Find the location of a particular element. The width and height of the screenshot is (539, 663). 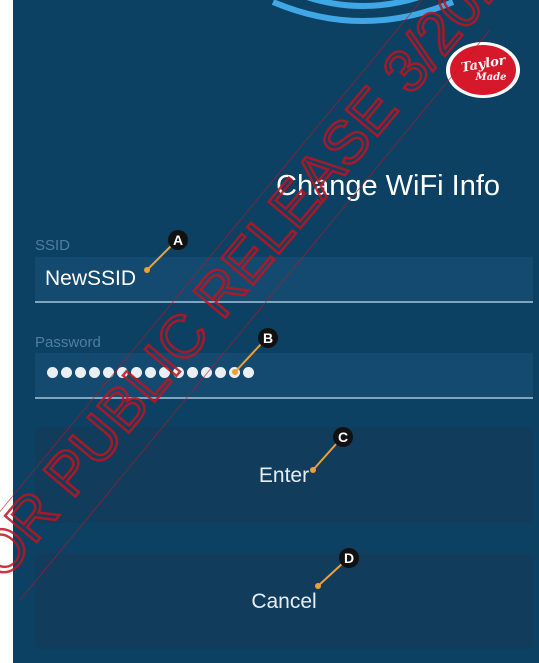

password-field is located at coordinates (284, 376).